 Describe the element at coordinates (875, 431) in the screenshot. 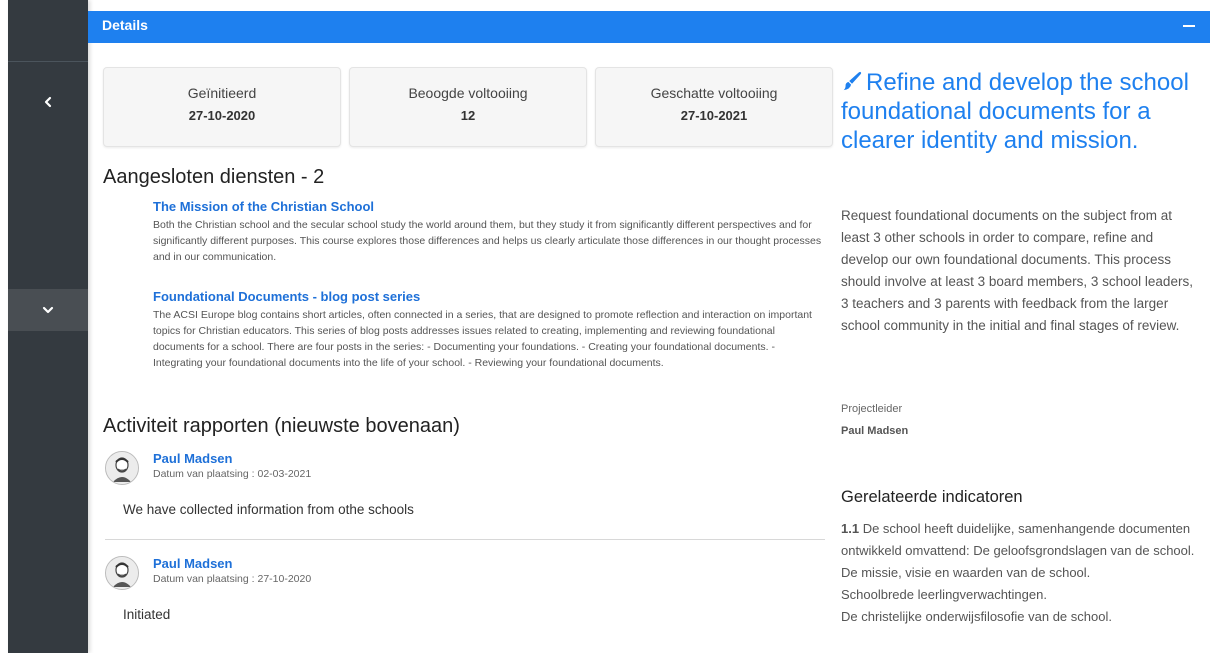

I see `project-leader-name: Paul Madsen` at that location.